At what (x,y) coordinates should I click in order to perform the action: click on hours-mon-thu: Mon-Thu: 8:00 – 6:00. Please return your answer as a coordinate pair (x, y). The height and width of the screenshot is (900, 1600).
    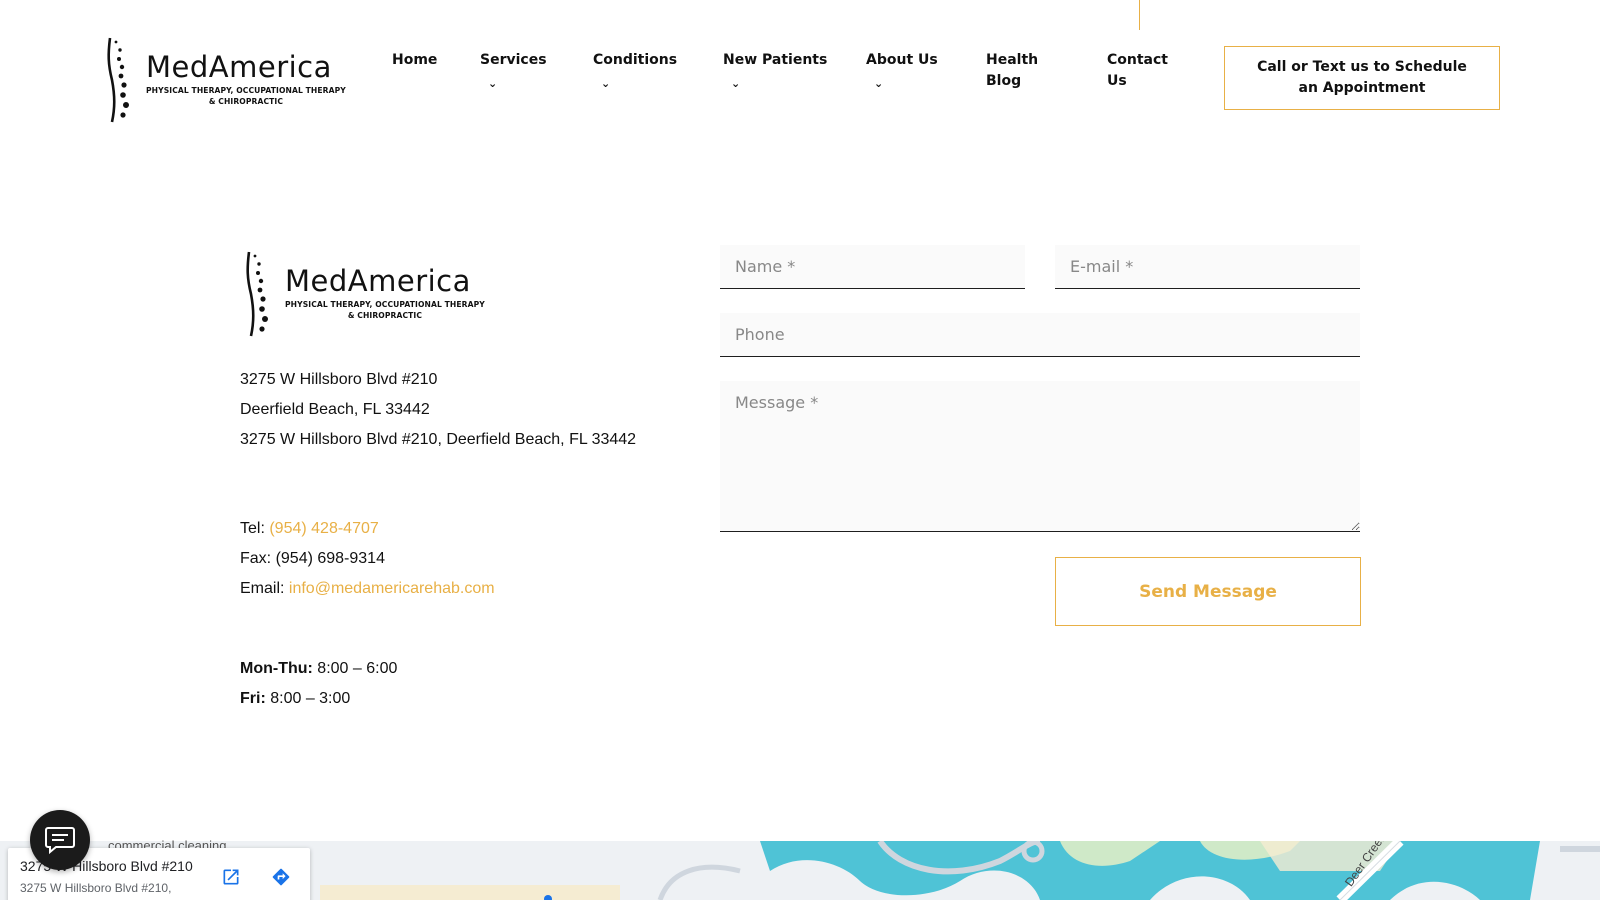
    Looking at the image, I should click on (319, 668).